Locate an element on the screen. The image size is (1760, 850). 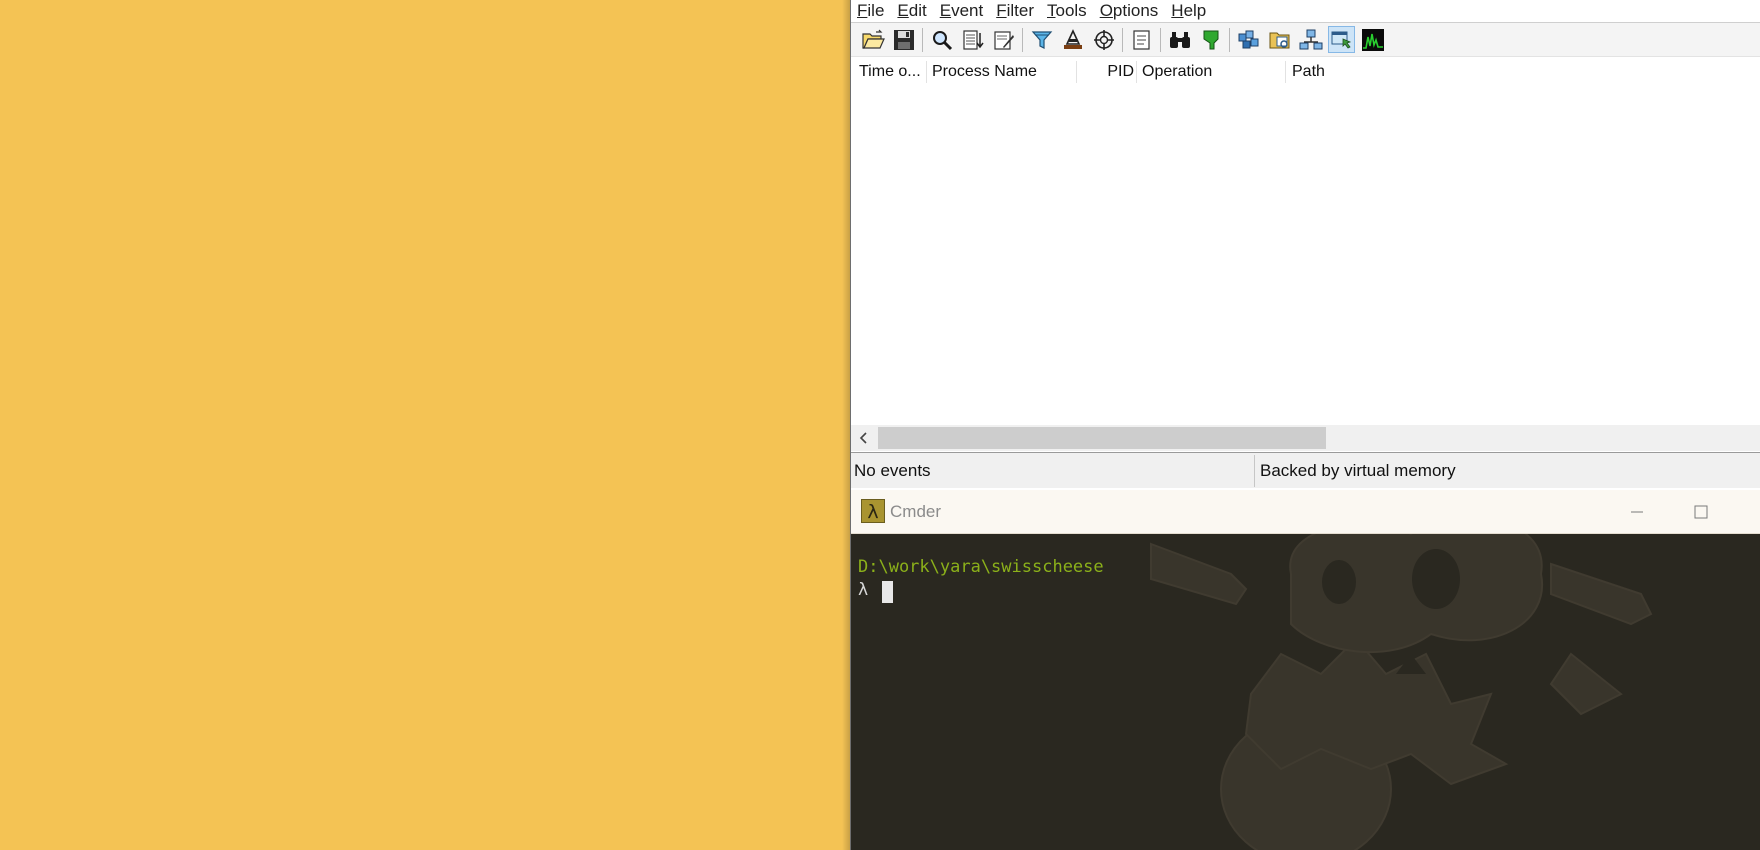
clear-button is located at coordinates (1003, 39).